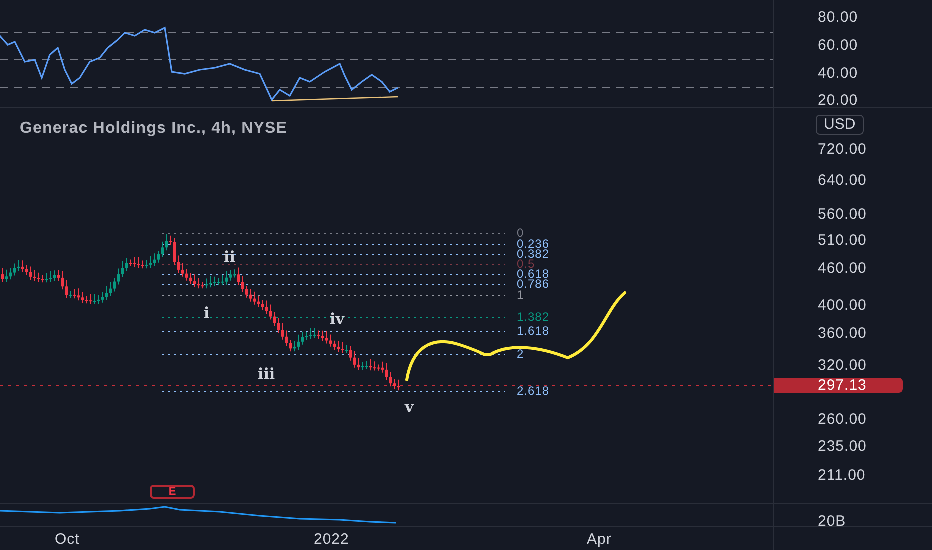 The height and width of the screenshot is (550, 932). Describe the element at coordinates (533, 274) in the screenshot. I see `fib-level-label: 0.618` at that location.